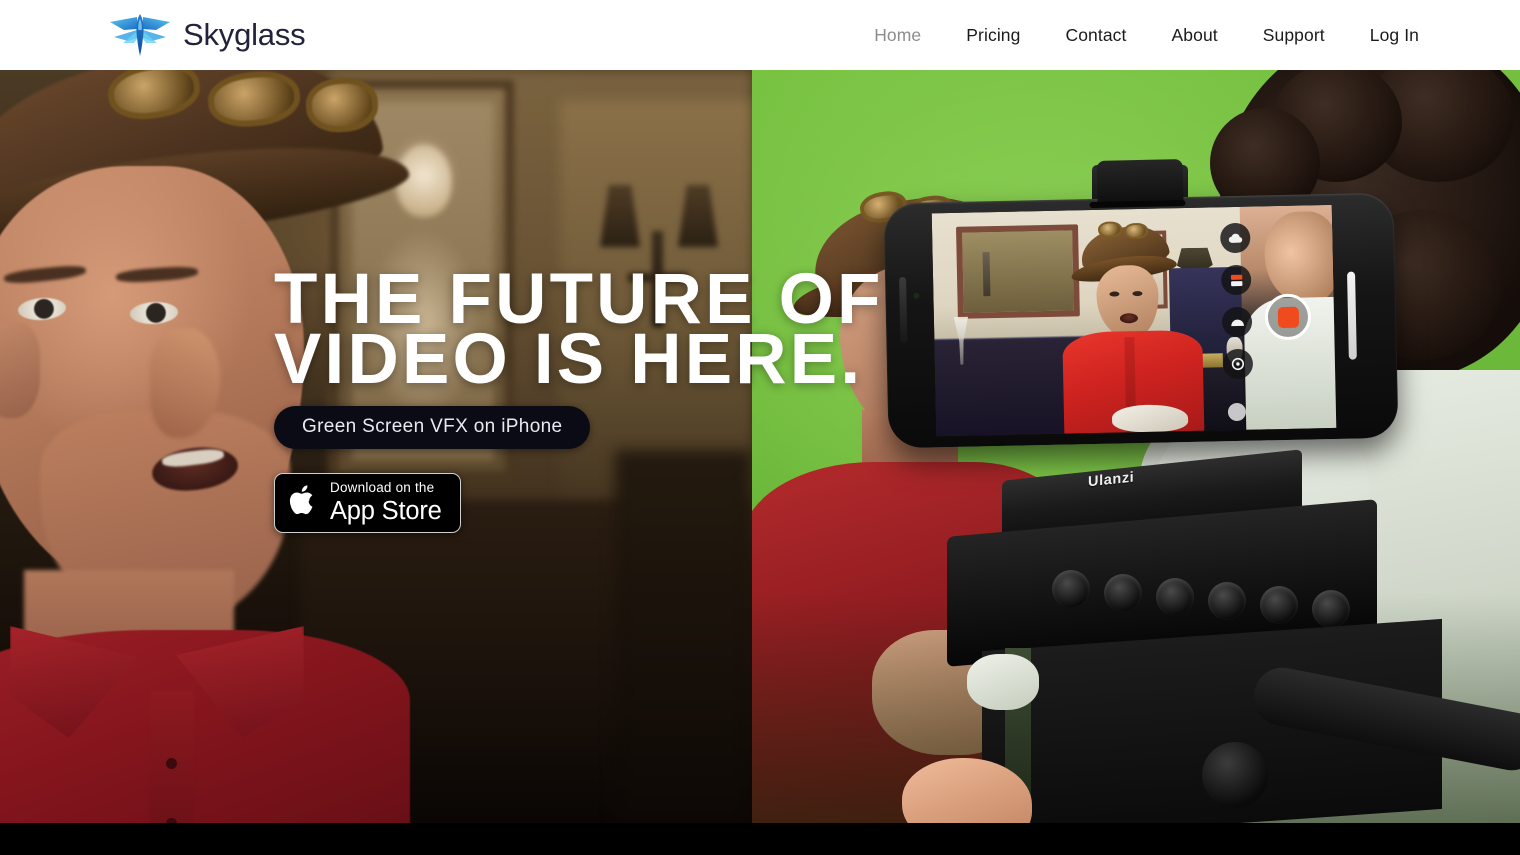 The height and width of the screenshot is (855, 1520). Describe the element at coordinates (1134, 320) in the screenshot. I see `phone-screen-preview` at that location.